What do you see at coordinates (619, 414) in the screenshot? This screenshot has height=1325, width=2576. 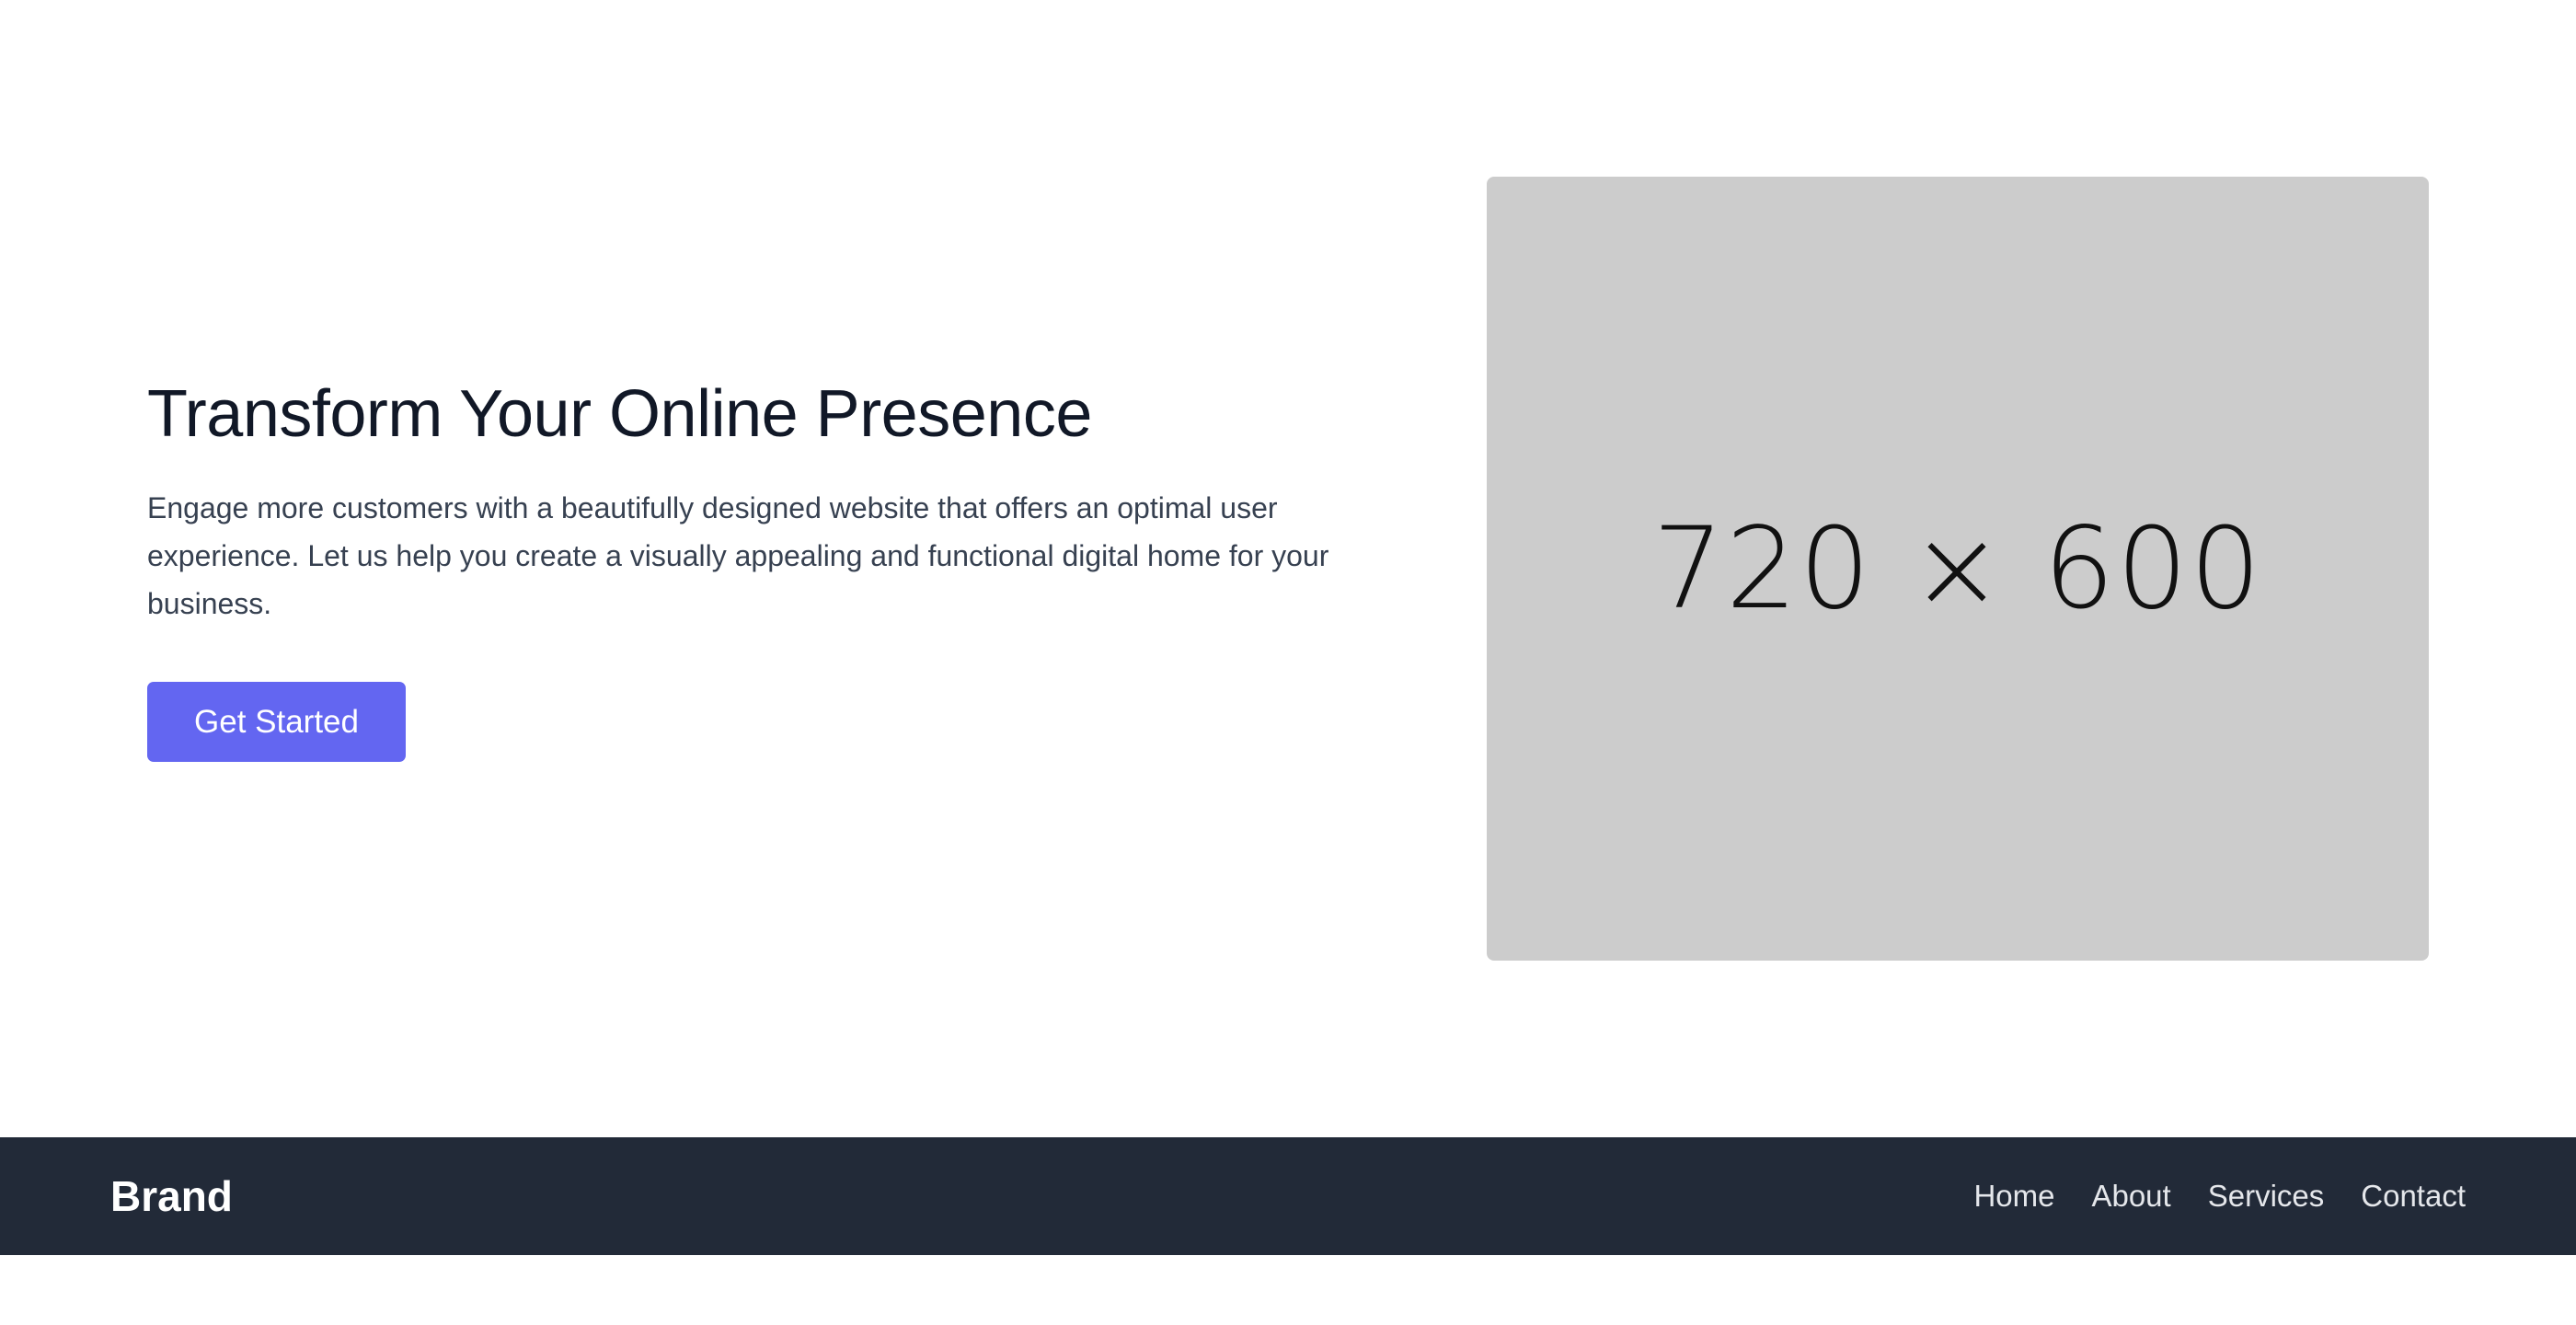 I see `hero-title: Transform Your Online Presence` at bounding box center [619, 414].